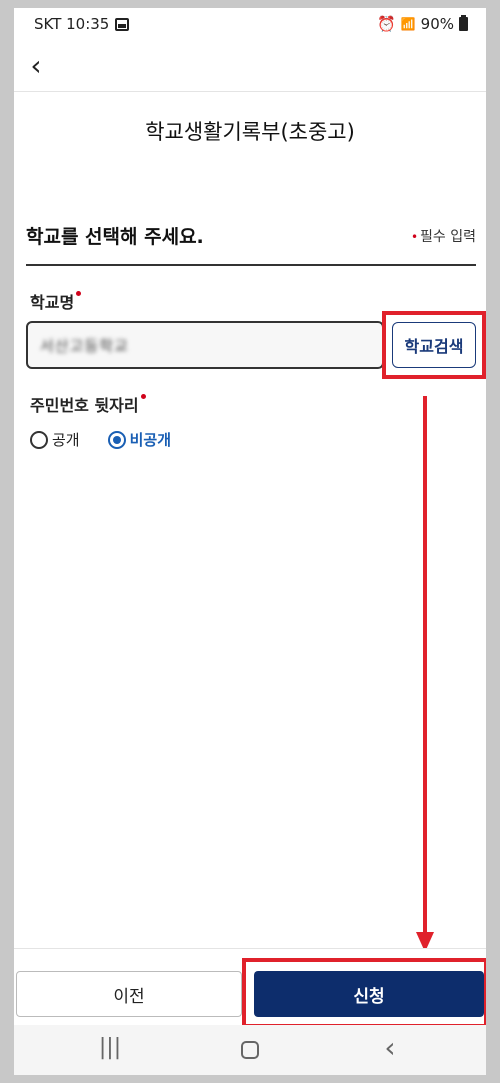 The image size is (500, 1083). I want to click on id-visibility-radio-group: 공개 비공개, so click(100, 439).